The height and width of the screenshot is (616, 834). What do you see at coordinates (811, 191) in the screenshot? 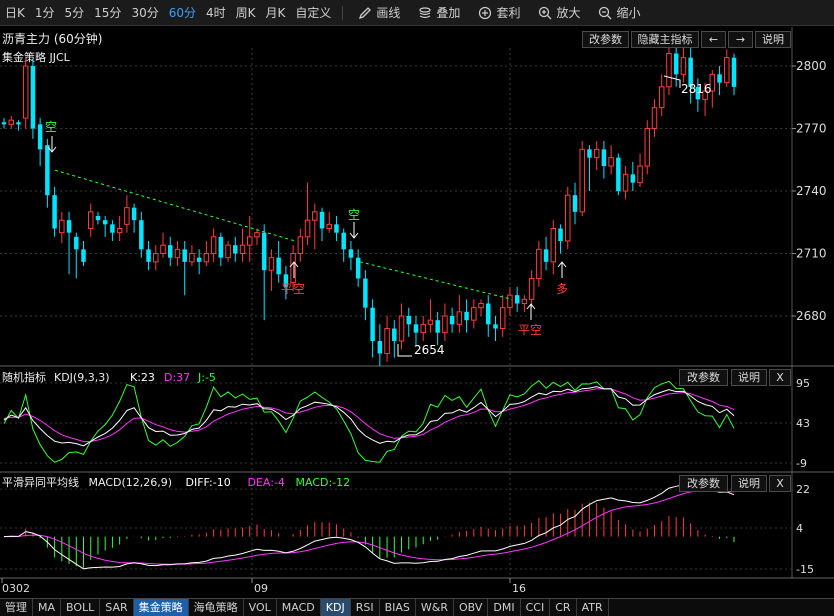
I see `price-tick-label: 2740` at bounding box center [811, 191].